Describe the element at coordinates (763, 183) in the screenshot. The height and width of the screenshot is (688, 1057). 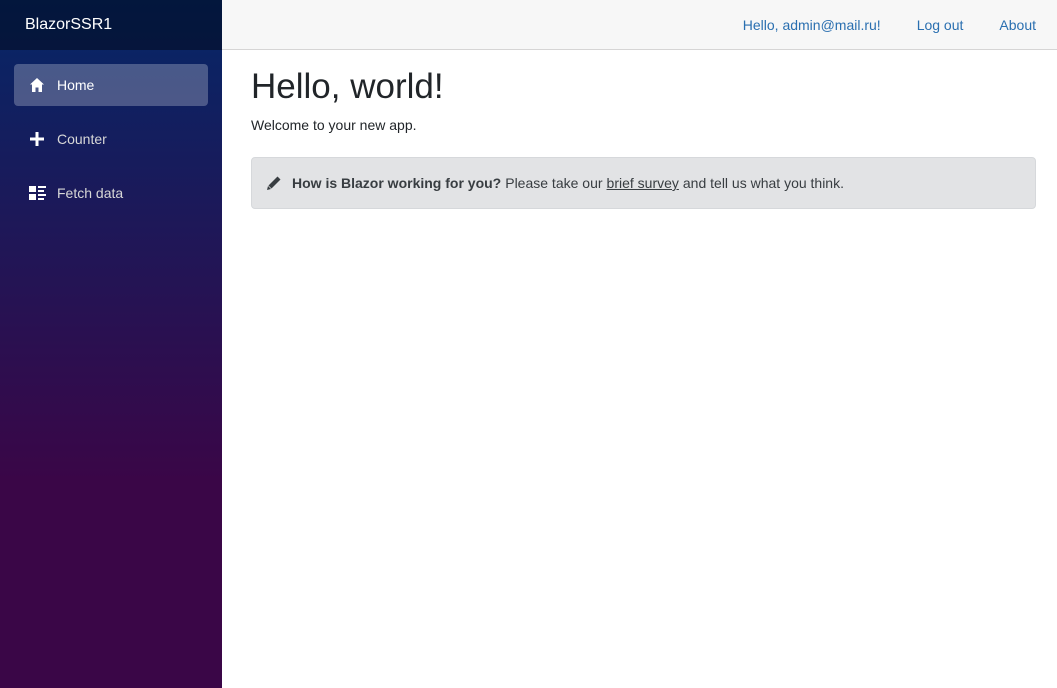
I see `survey-text-after: and tell us what you think.` at that location.